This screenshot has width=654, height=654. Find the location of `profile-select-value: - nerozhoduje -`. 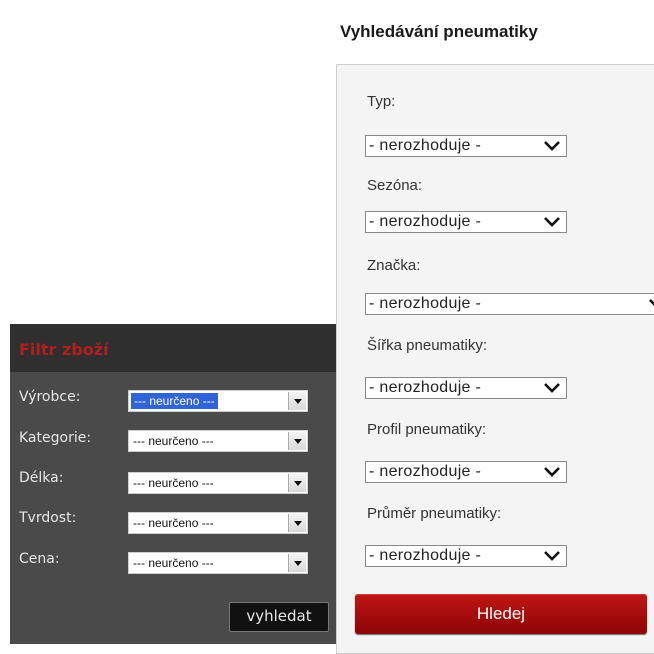

profile-select-value: - nerozhoduje - is located at coordinates (425, 471).